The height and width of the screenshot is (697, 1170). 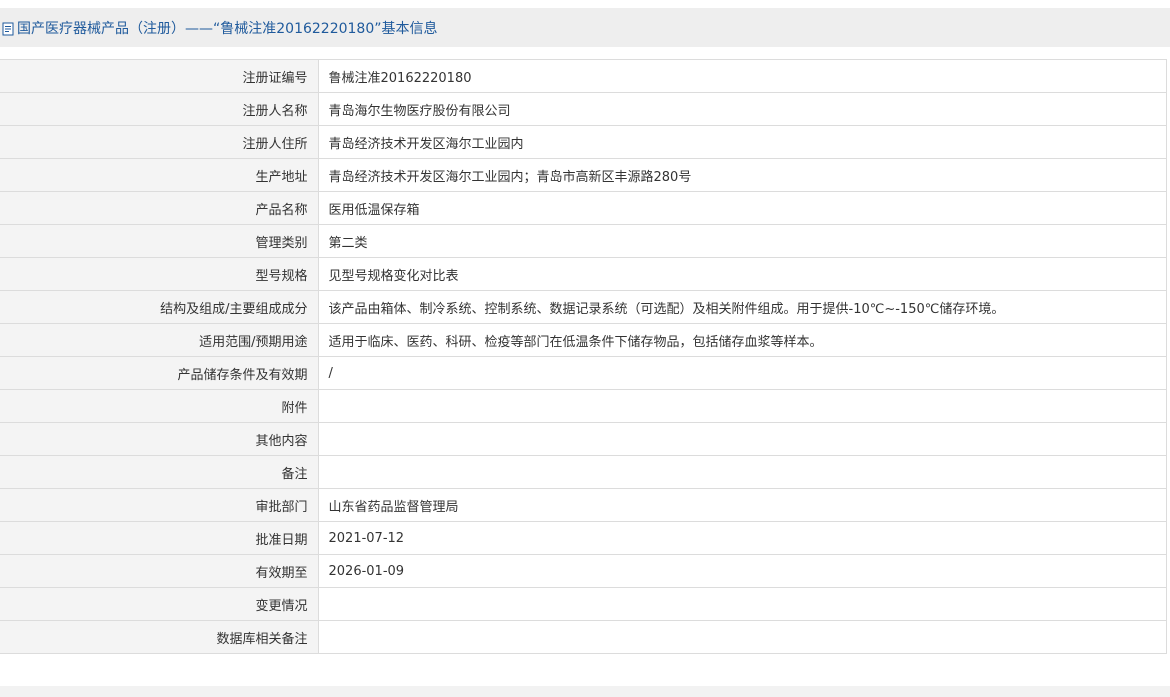 What do you see at coordinates (742, 142) in the screenshot?
I see `row-value: 青岛经济技术开发区海尔工业园内` at bounding box center [742, 142].